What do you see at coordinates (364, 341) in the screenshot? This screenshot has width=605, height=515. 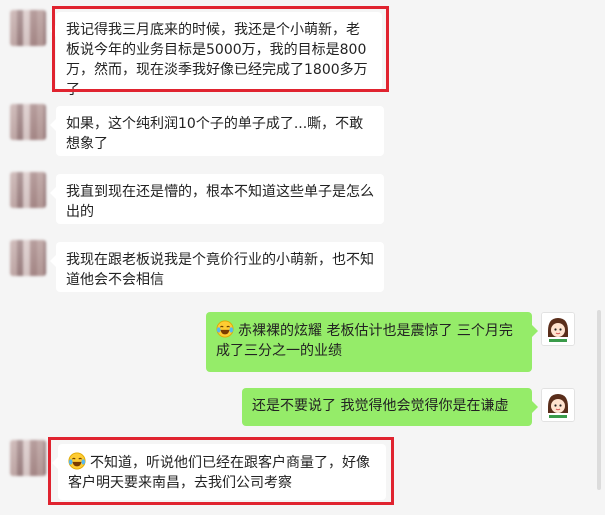 I see `message-text: 赤裸裸的炫耀 老板估计也是震惊了 三个月完成了三分之一的业绩` at bounding box center [364, 341].